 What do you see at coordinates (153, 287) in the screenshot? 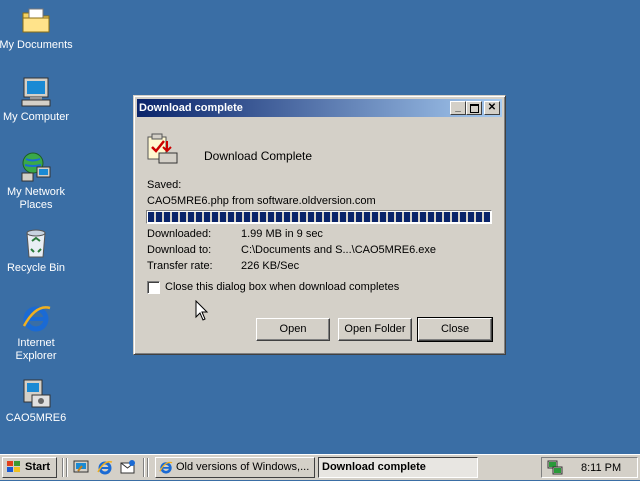
I see `close-when-complete-checkbox` at bounding box center [153, 287].